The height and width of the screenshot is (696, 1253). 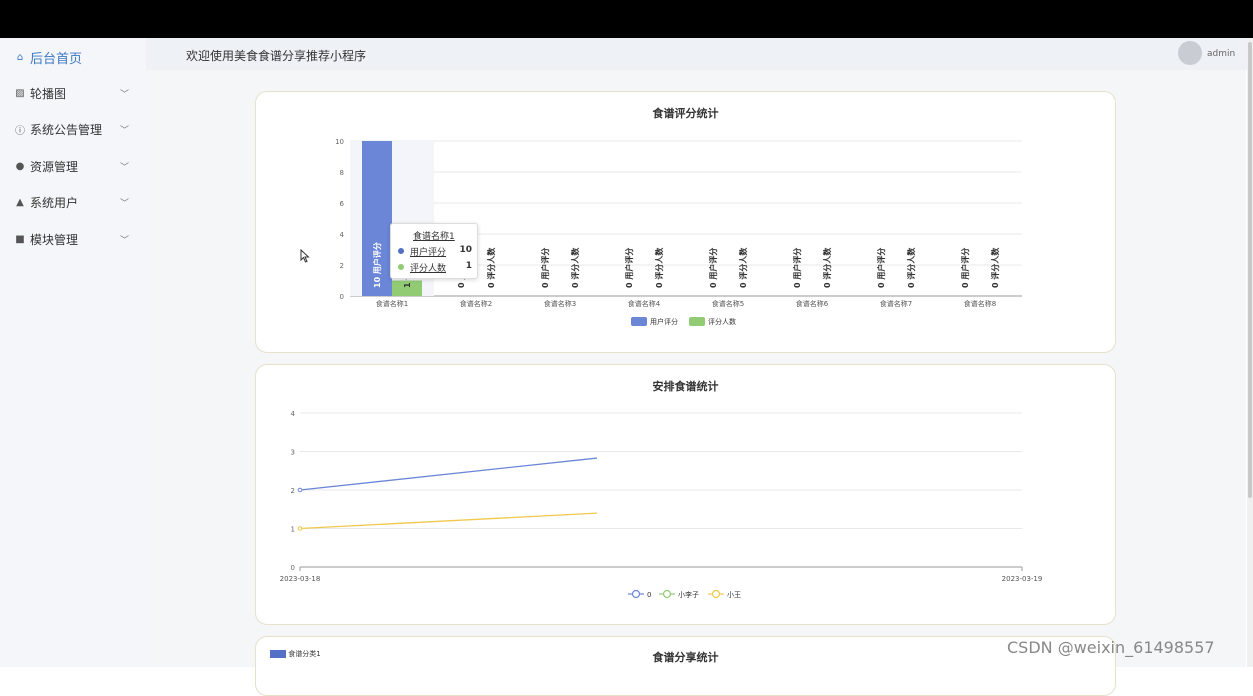 I want to click on watermark: CSDN @weixin_61498557, so click(x=1111, y=647).